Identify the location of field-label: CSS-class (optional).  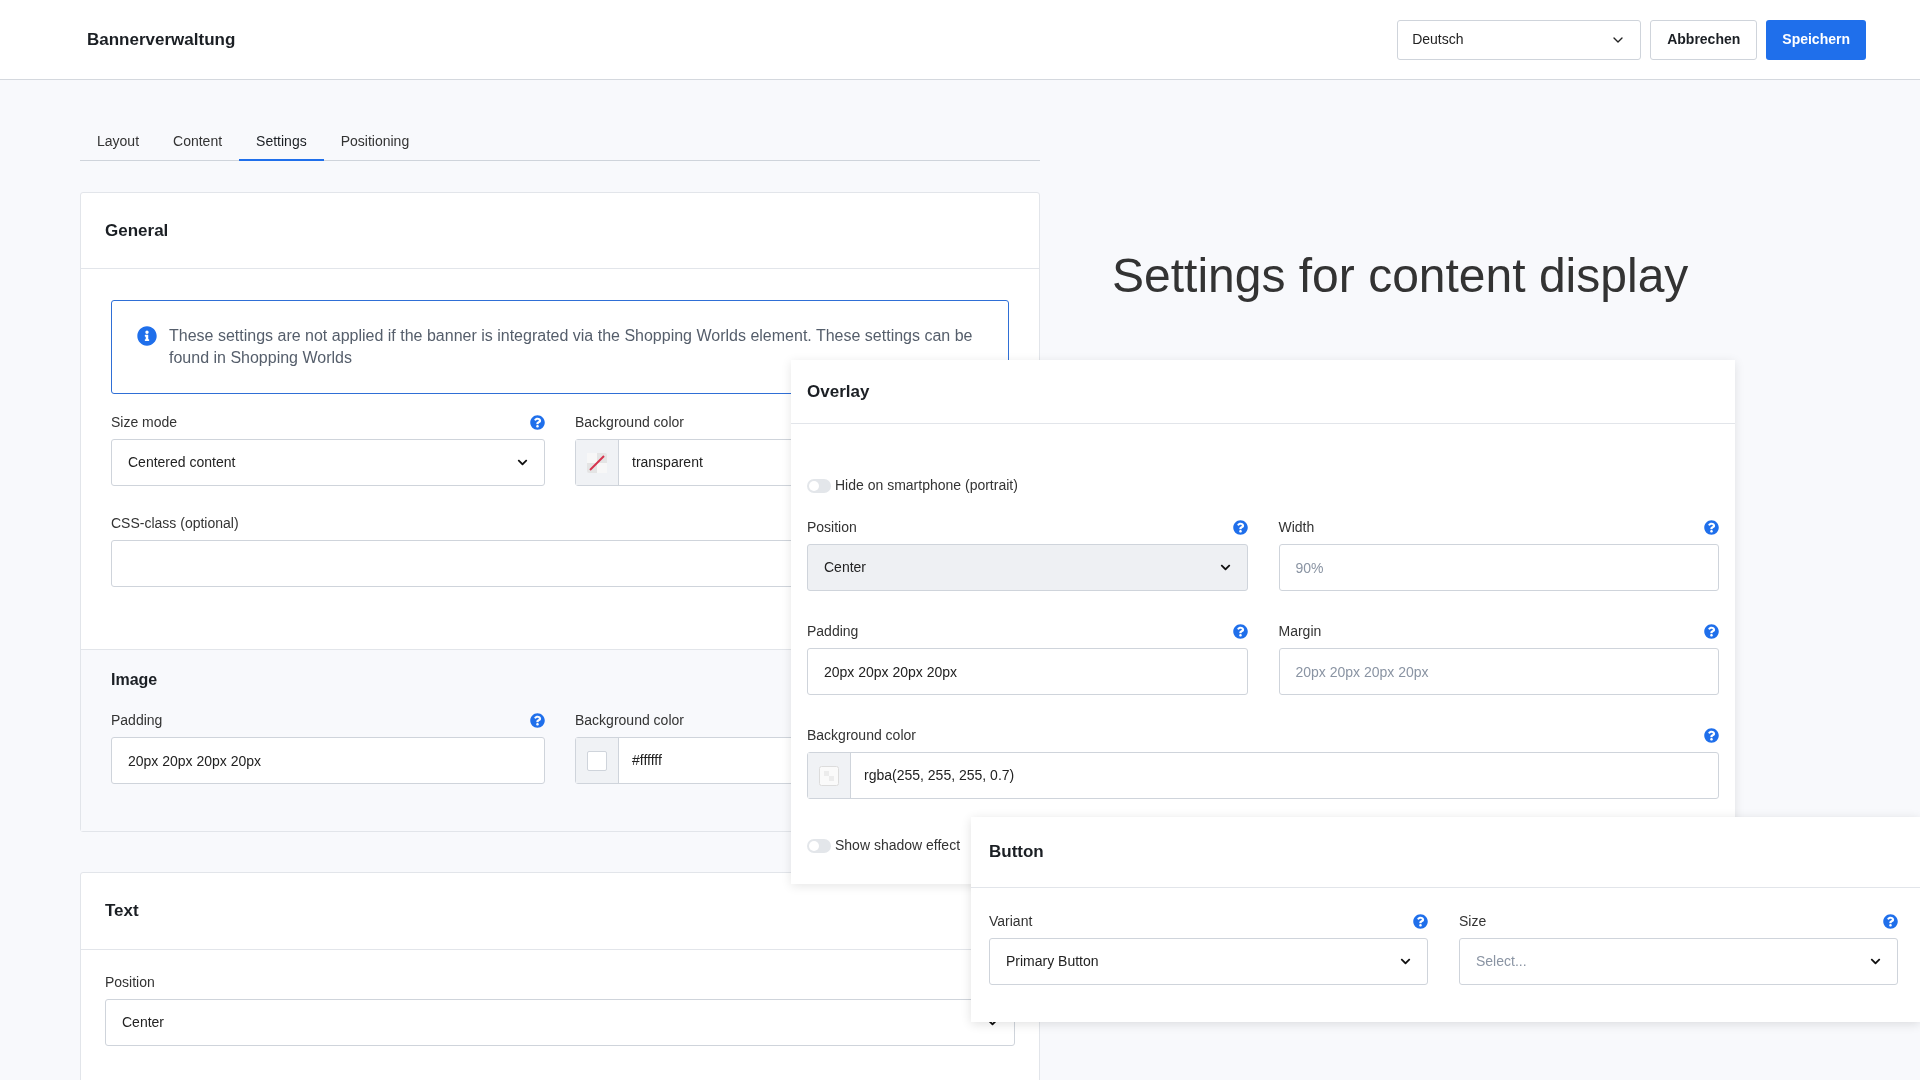
(175, 523).